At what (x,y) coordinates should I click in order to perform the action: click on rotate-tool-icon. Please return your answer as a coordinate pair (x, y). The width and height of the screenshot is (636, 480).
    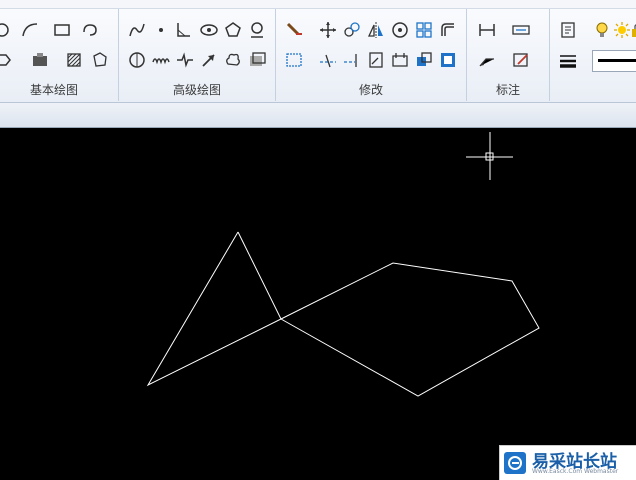
    Looking at the image, I should click on (400, 30).